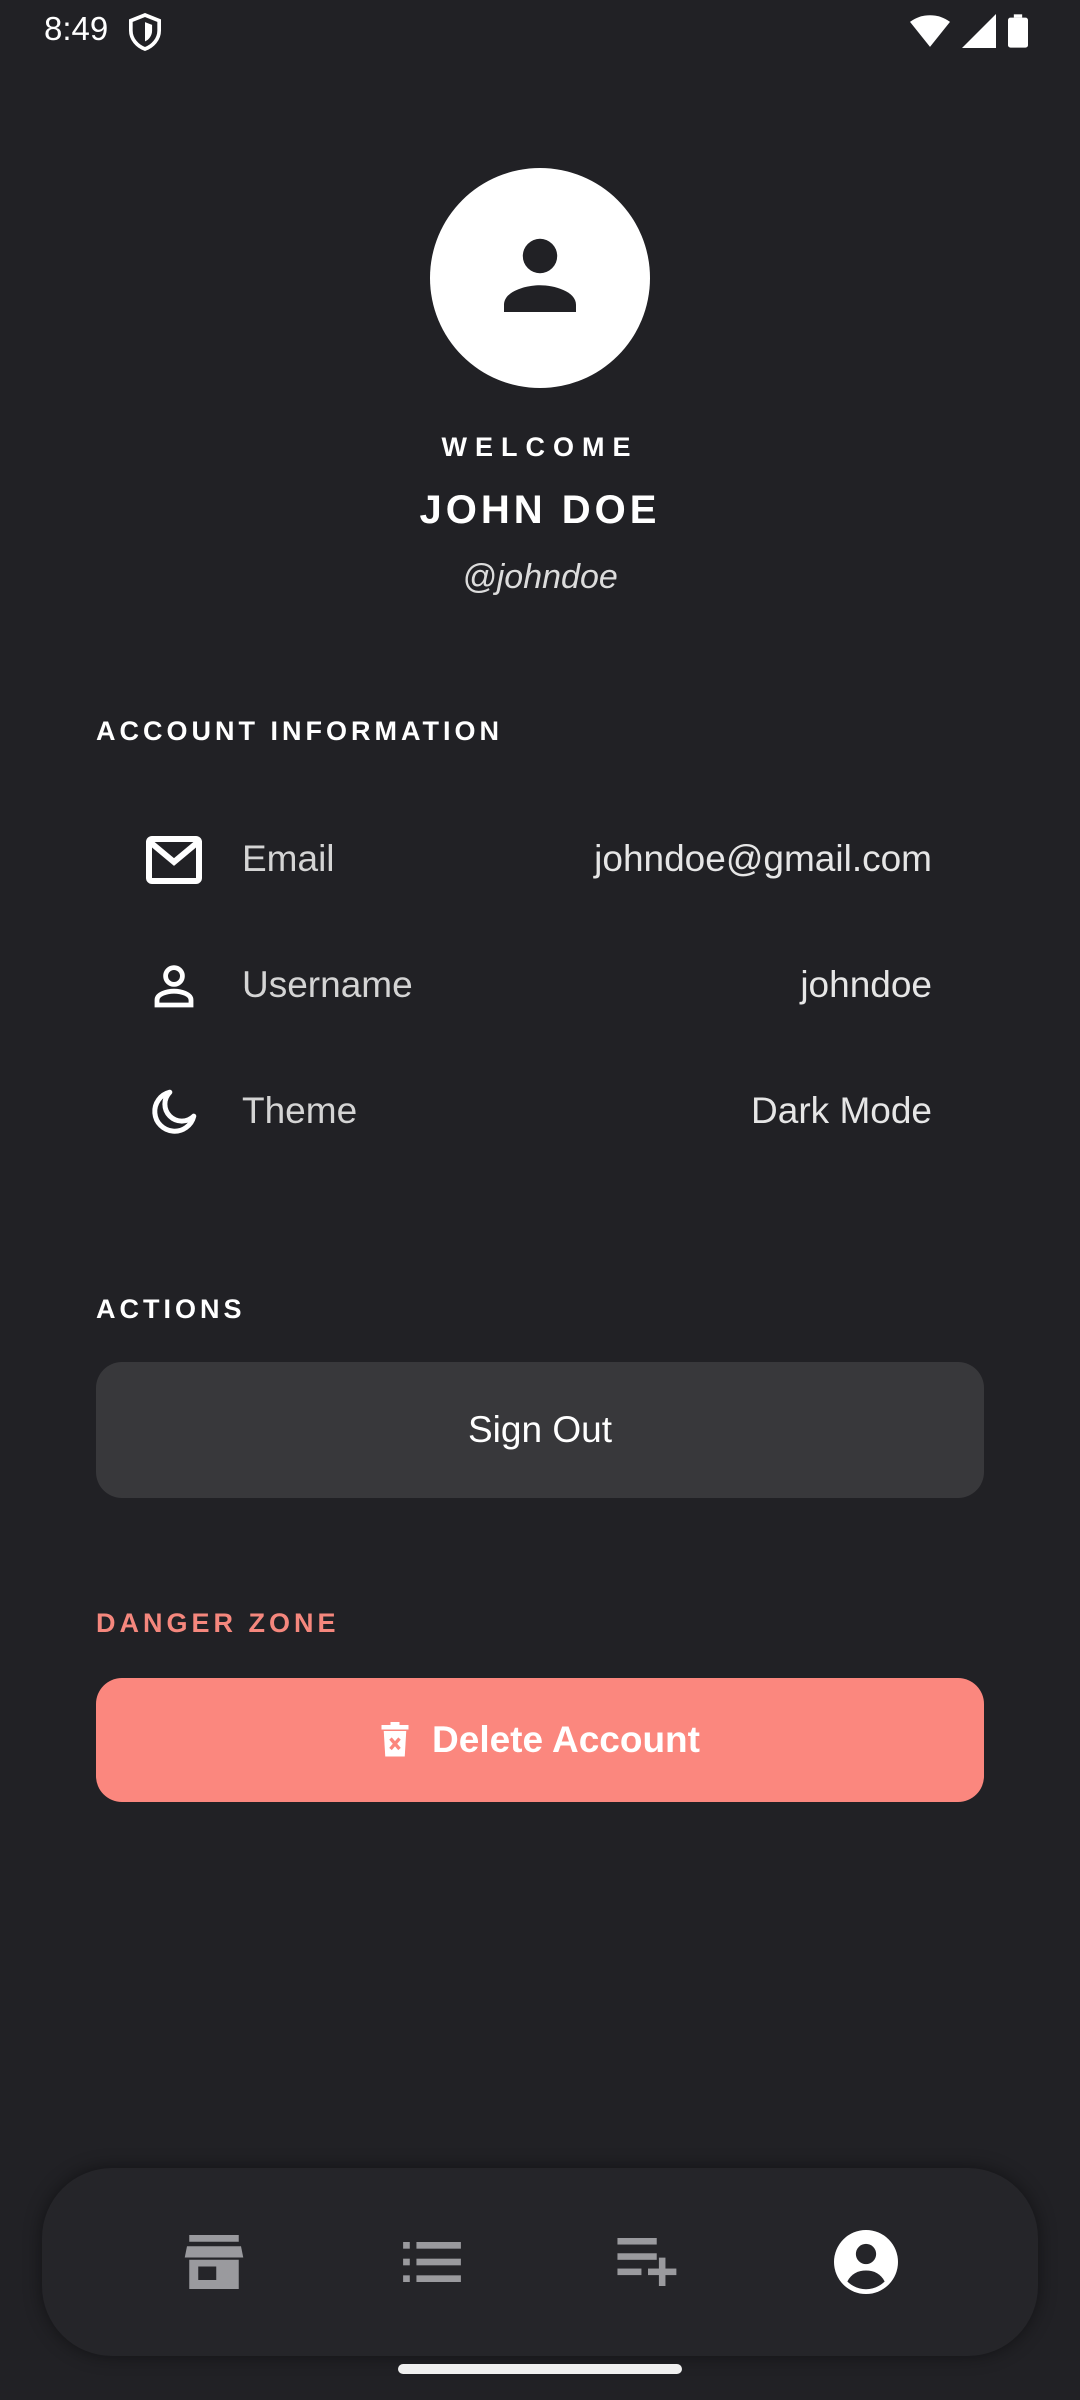 The width and height of the screenshot is (1080, 2400). What do you see at coordinates (514, 984) in the screenshot?
I see `username-row: Username johndoe` at bounding box center [514, 984].